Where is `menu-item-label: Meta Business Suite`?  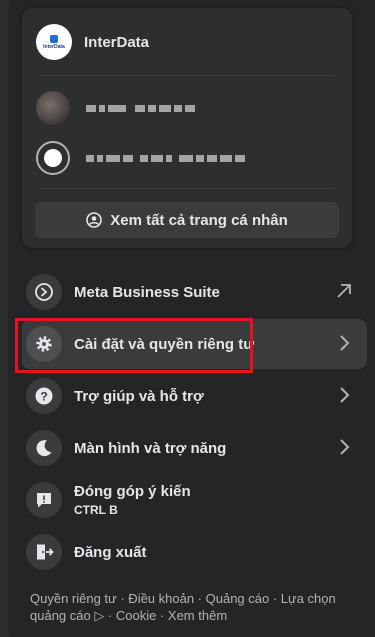 menu-item-label: Meta Business Suite is located at coordinates (147, 292).